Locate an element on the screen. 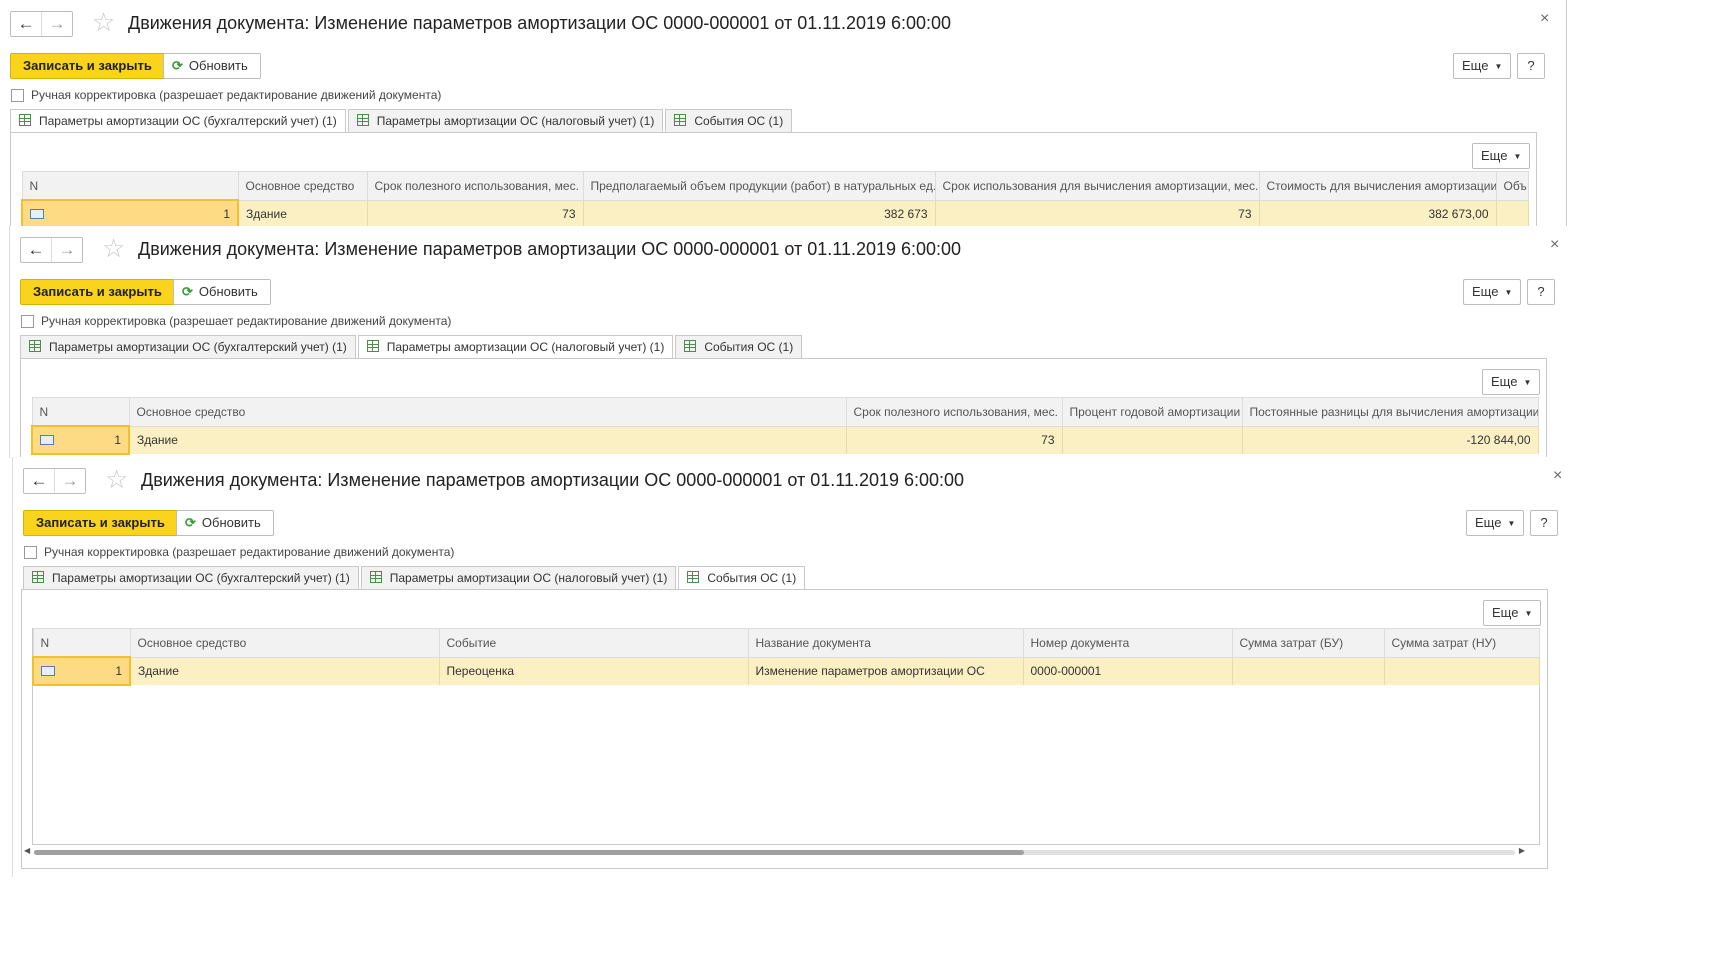  table-row: 1 Здание 73 382 673 73 382 673,00 is located at coordinates (775, 214).